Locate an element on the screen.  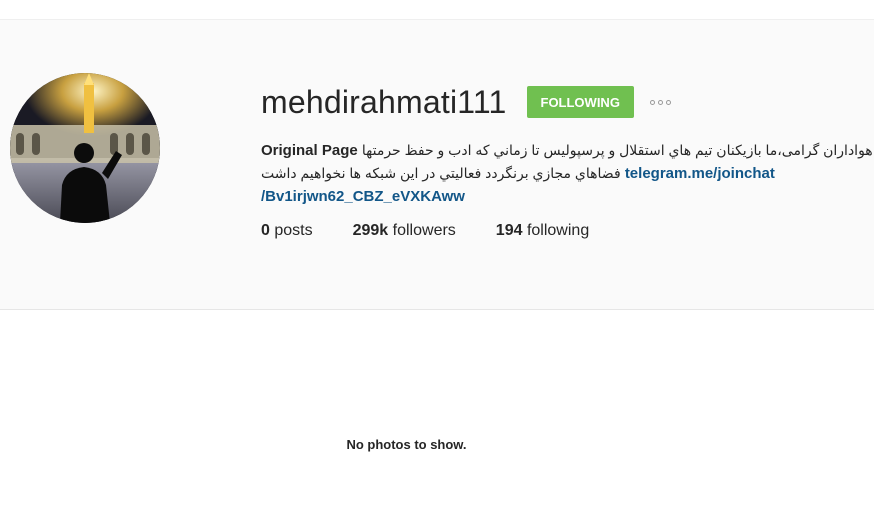
following-stat: 194 following is located at coordinates (542, 231).